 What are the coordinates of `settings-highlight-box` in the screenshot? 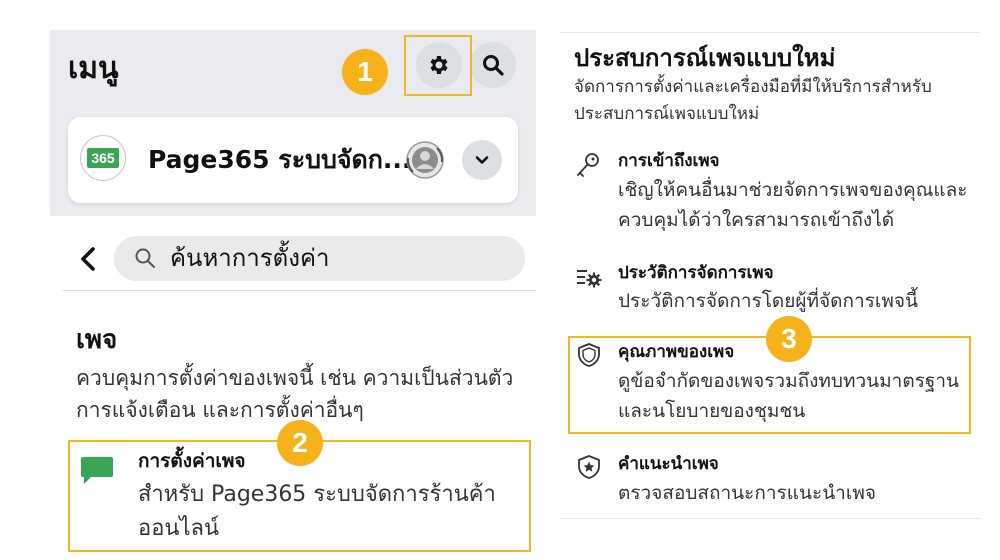 It's located at (438, 65).